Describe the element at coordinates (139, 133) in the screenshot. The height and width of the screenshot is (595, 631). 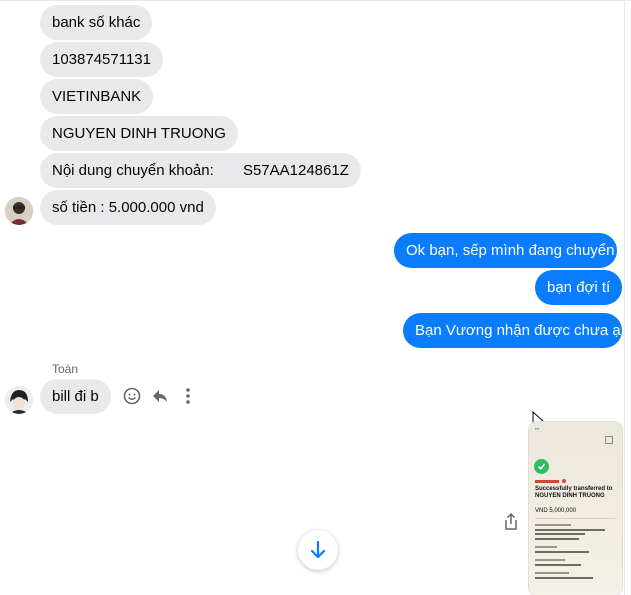
I see `incoming-message: NGUYEN DINH TRUONG` at that location.